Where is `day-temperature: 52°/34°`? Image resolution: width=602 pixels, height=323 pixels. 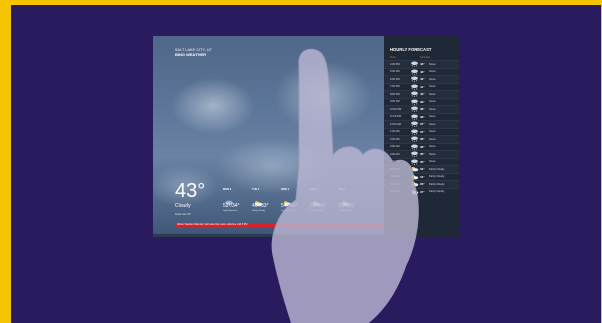 day-temperature: 52°/34° is located at coordinates (231, 206).